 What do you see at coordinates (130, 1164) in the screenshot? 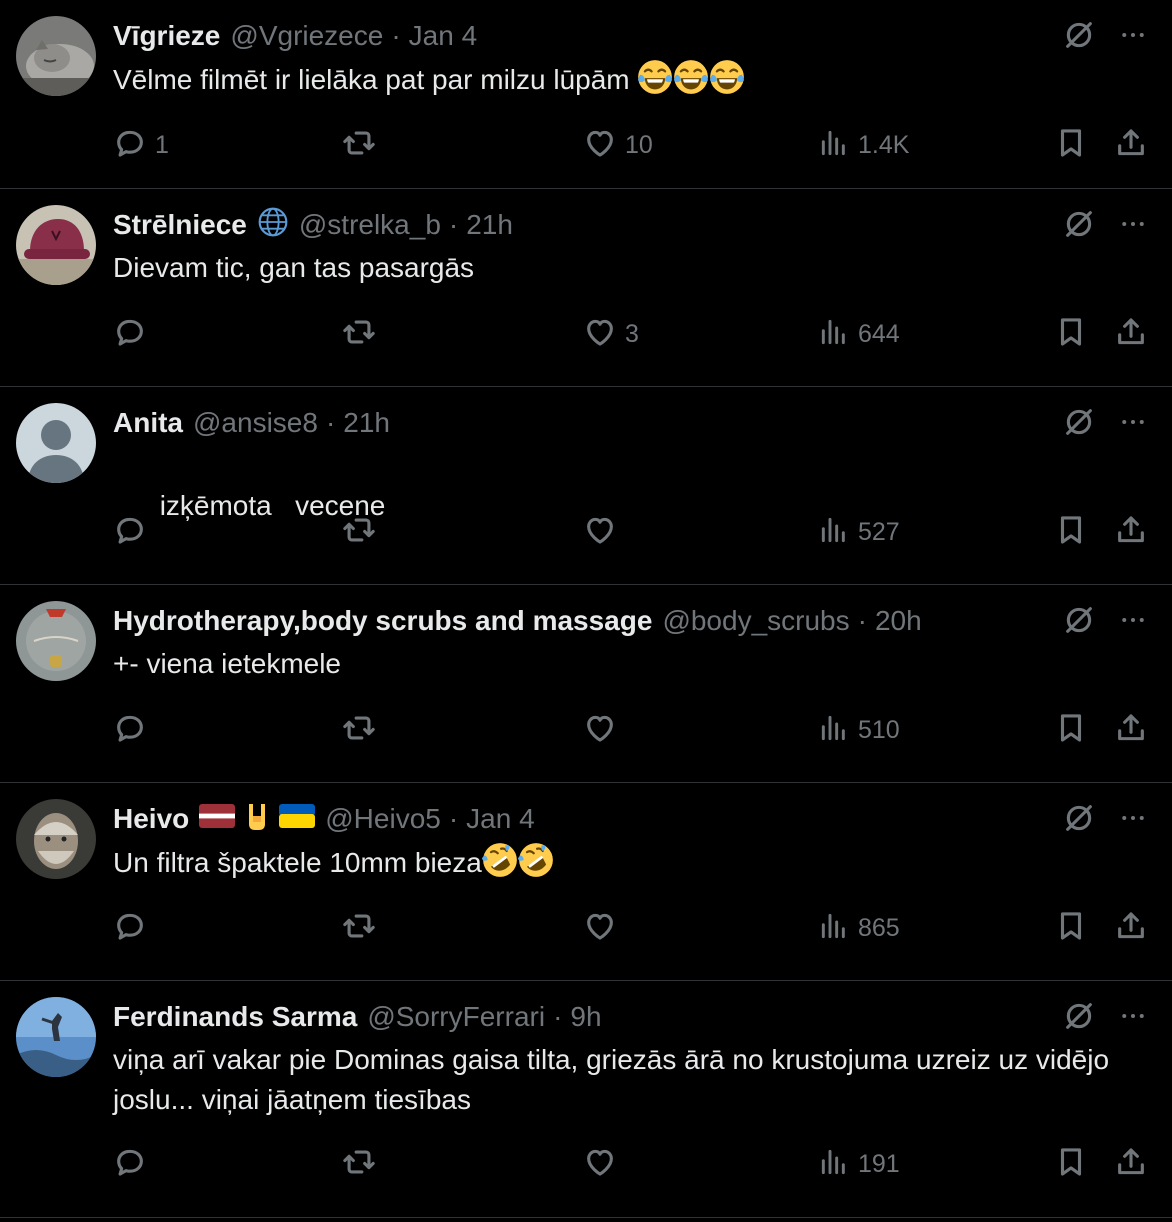
I see `reply-icon` at bounding box center [130, 1164].